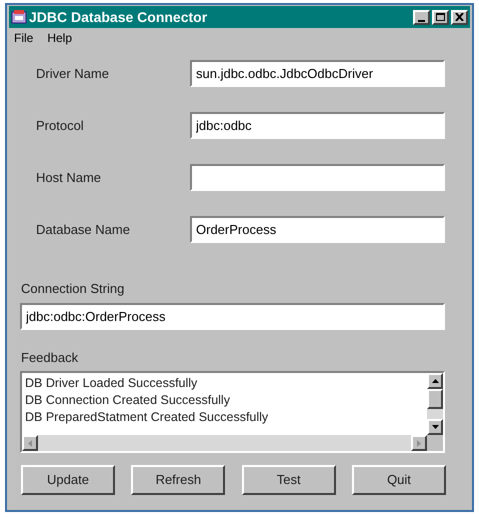 Image resolution: width=479 pixels, height=517 pixels. What do you see at coordinates (224, 443) in the screenshot?
I see `horizontal-scrollbar` at bounding box center [224, 443].